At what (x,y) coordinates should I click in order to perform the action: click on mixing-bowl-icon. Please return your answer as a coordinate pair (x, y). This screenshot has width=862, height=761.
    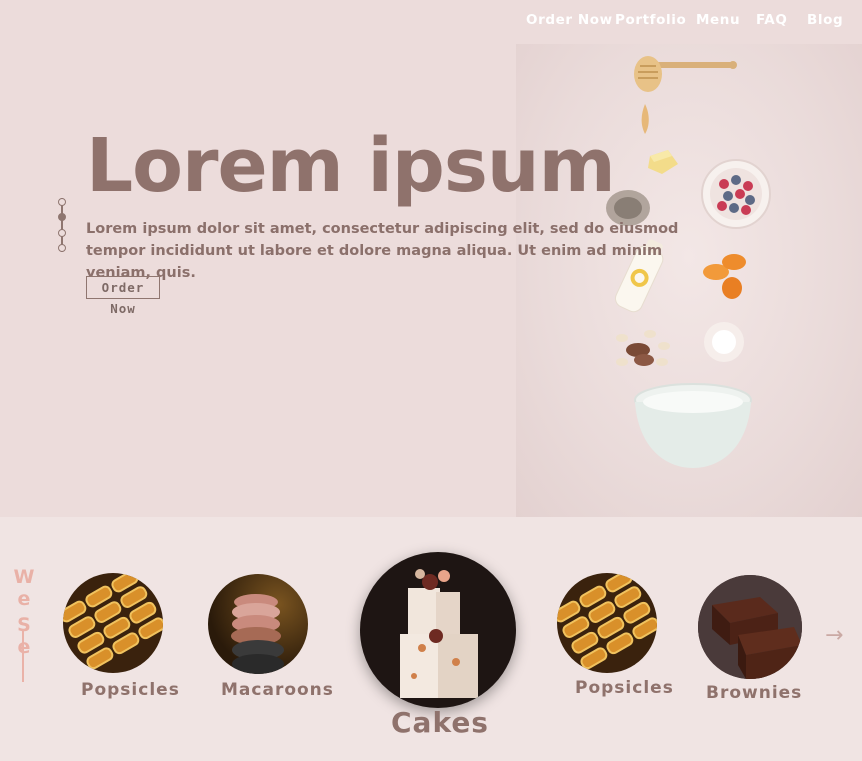
    Looking at the image, I should click on (693, 425).